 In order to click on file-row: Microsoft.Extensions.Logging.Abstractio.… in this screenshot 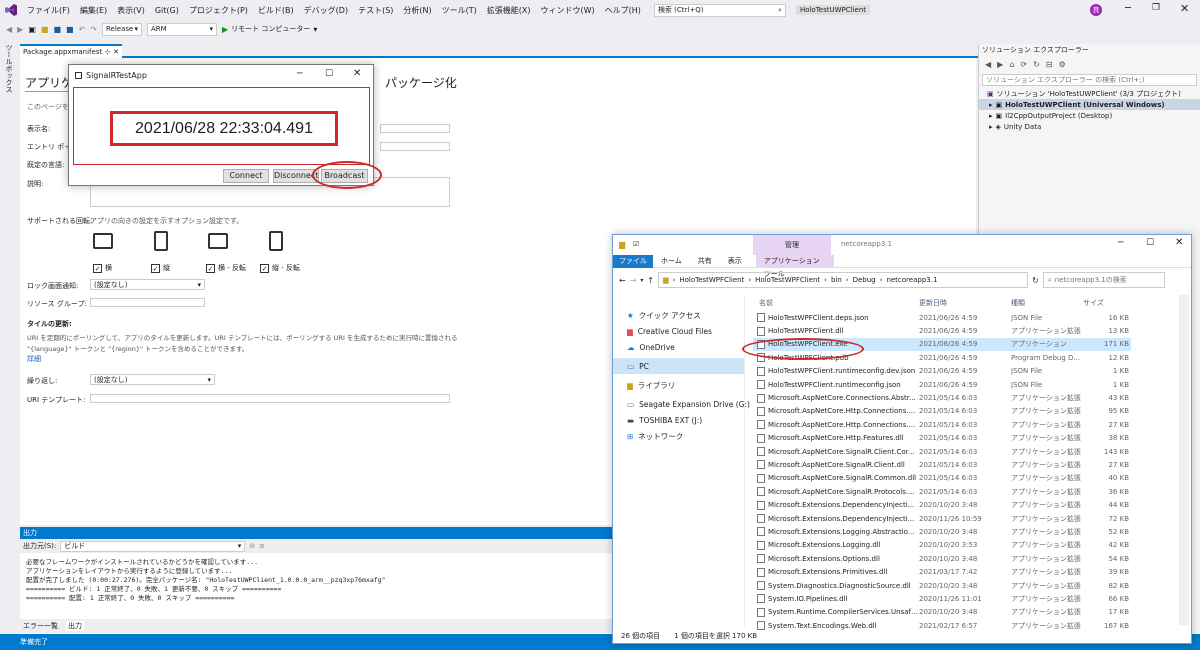, I will do `click(942, 531)`.